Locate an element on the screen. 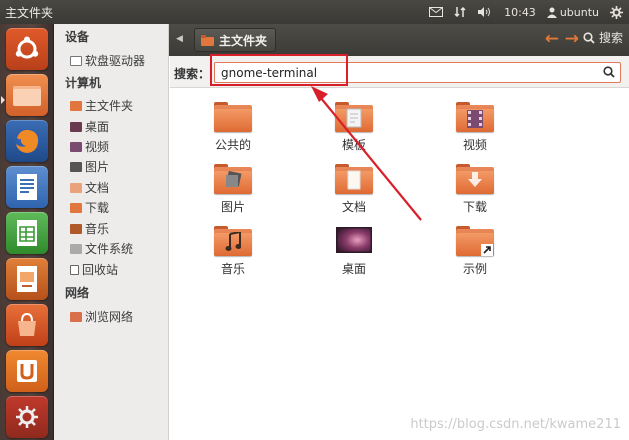 This screenshot has width=629, height=440. sidebar-section-computer: 计算机 is located at coordinates (83, 83).